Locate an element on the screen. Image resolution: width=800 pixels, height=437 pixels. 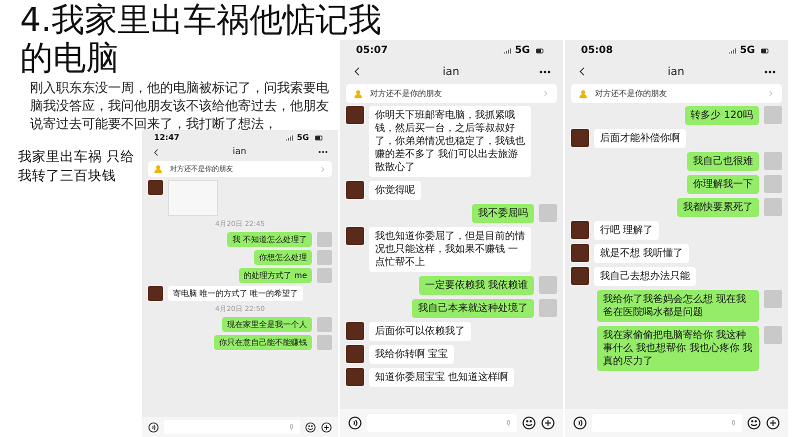
message-bubble: 我自己本来就这种处境了 is located at coordinates (473, 308).